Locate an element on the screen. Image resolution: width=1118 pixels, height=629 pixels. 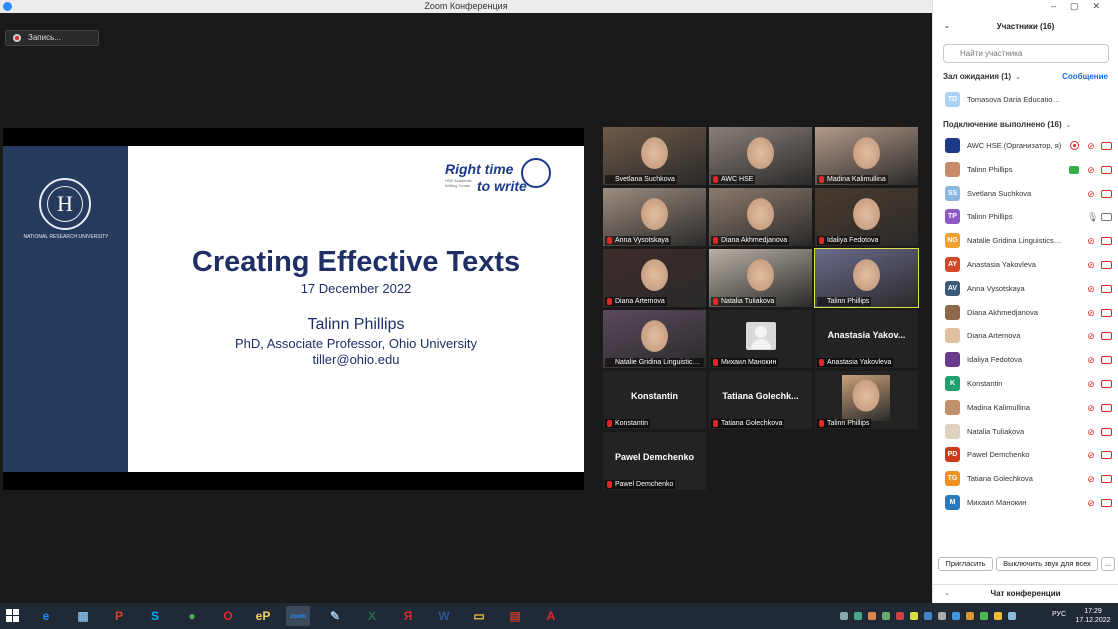
video-tile: Pawel Demchenko Pawel Demchenko is located at coordinates (654, 461).